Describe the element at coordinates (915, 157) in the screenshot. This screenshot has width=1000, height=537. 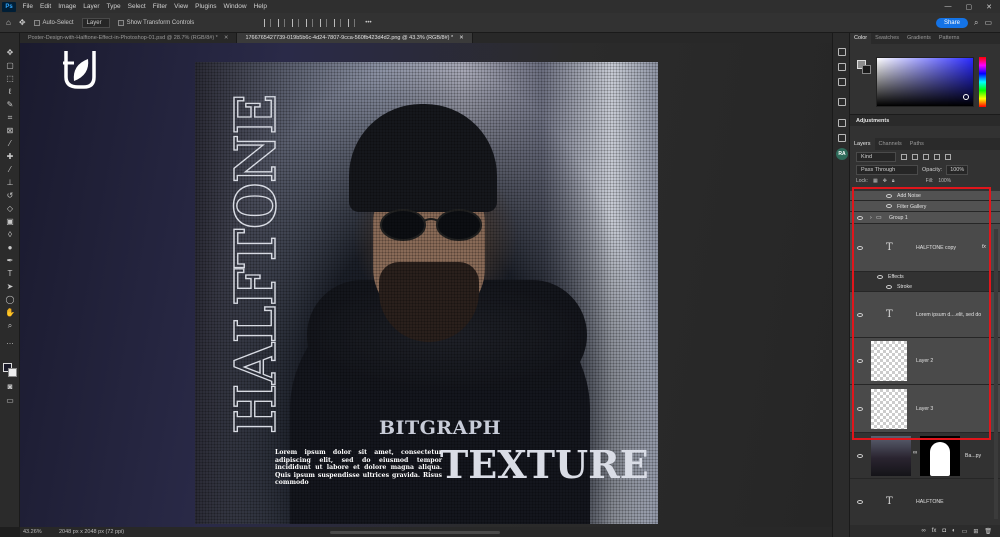
I see `filter-adjust-icon` at that location.